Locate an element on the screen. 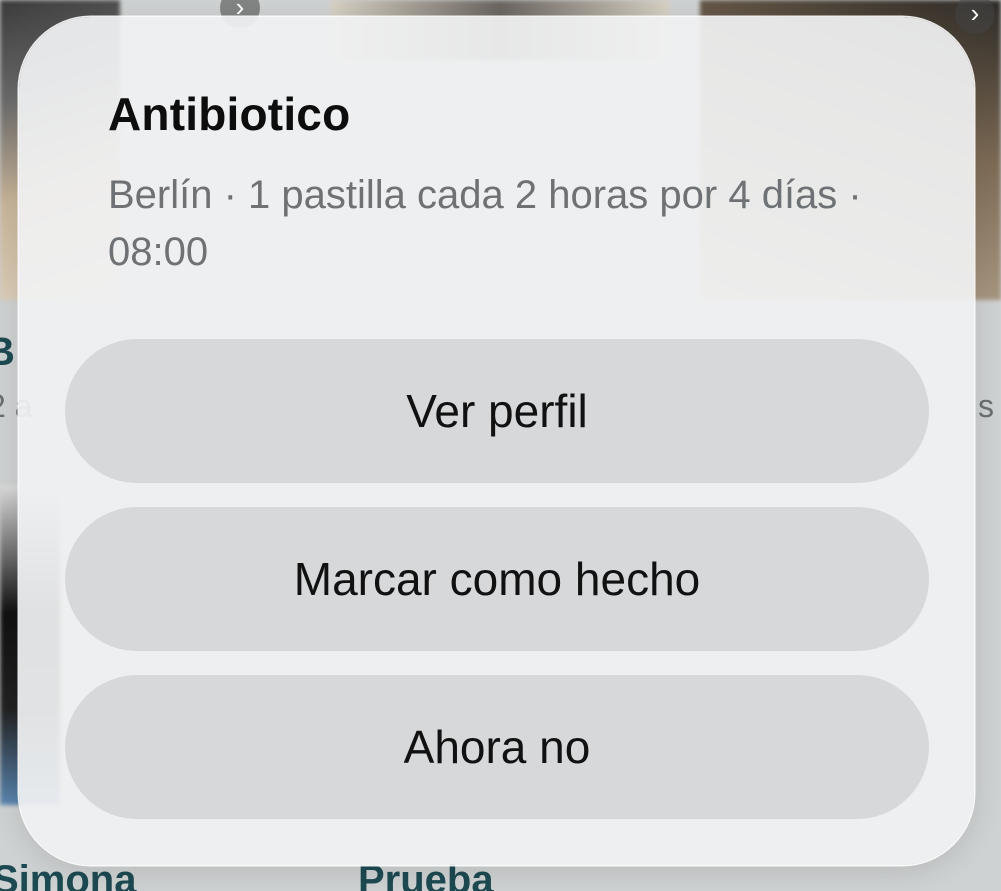 This screenshot has width=1001, height=891. not-now-button: Ahora no is located at coordinates (497, 747).